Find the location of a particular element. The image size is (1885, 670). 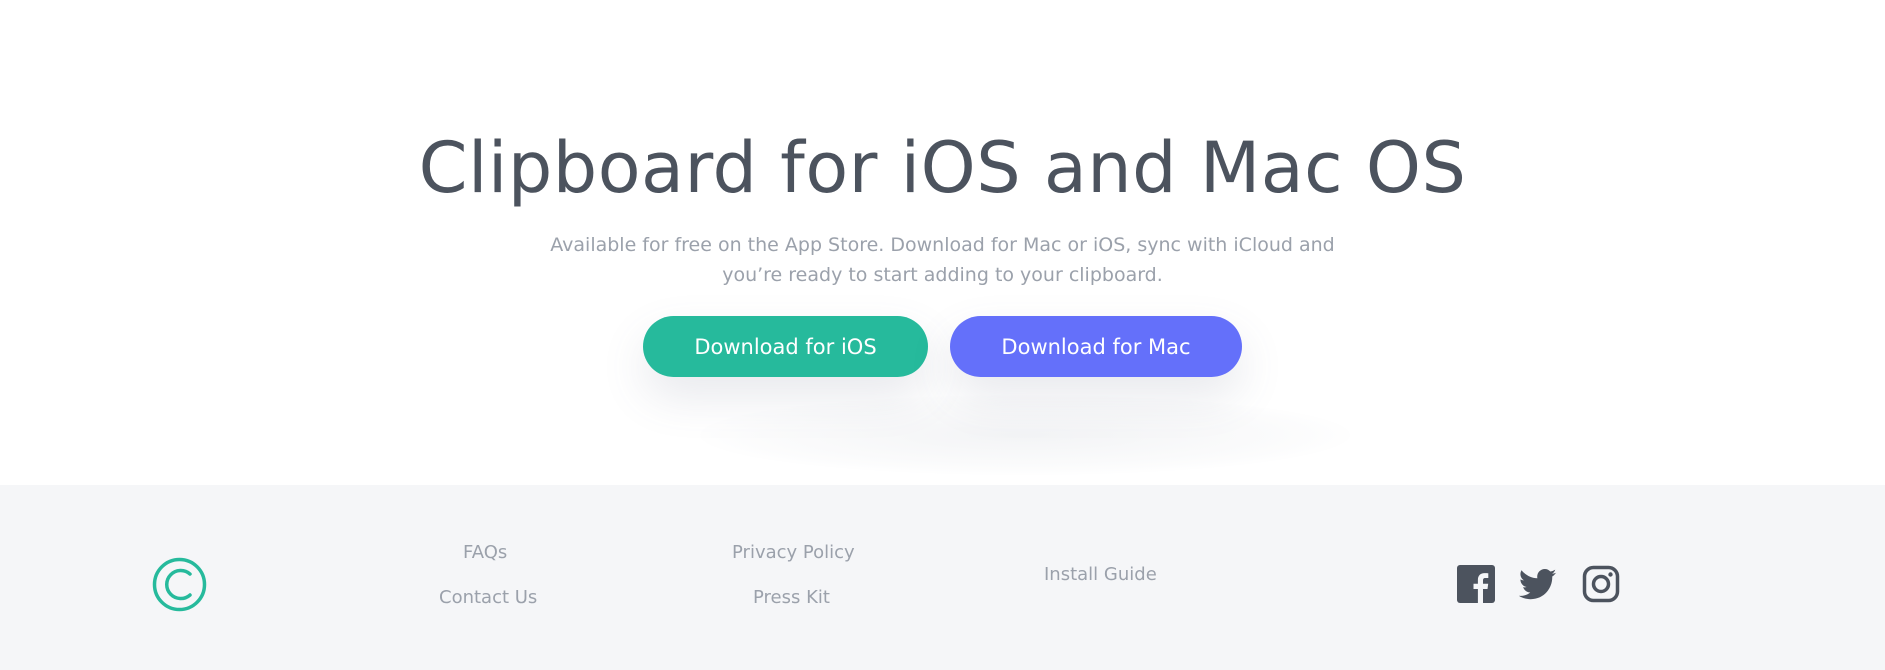

download-mac-button: Download for Mac is located at coordinates (1096, 346).